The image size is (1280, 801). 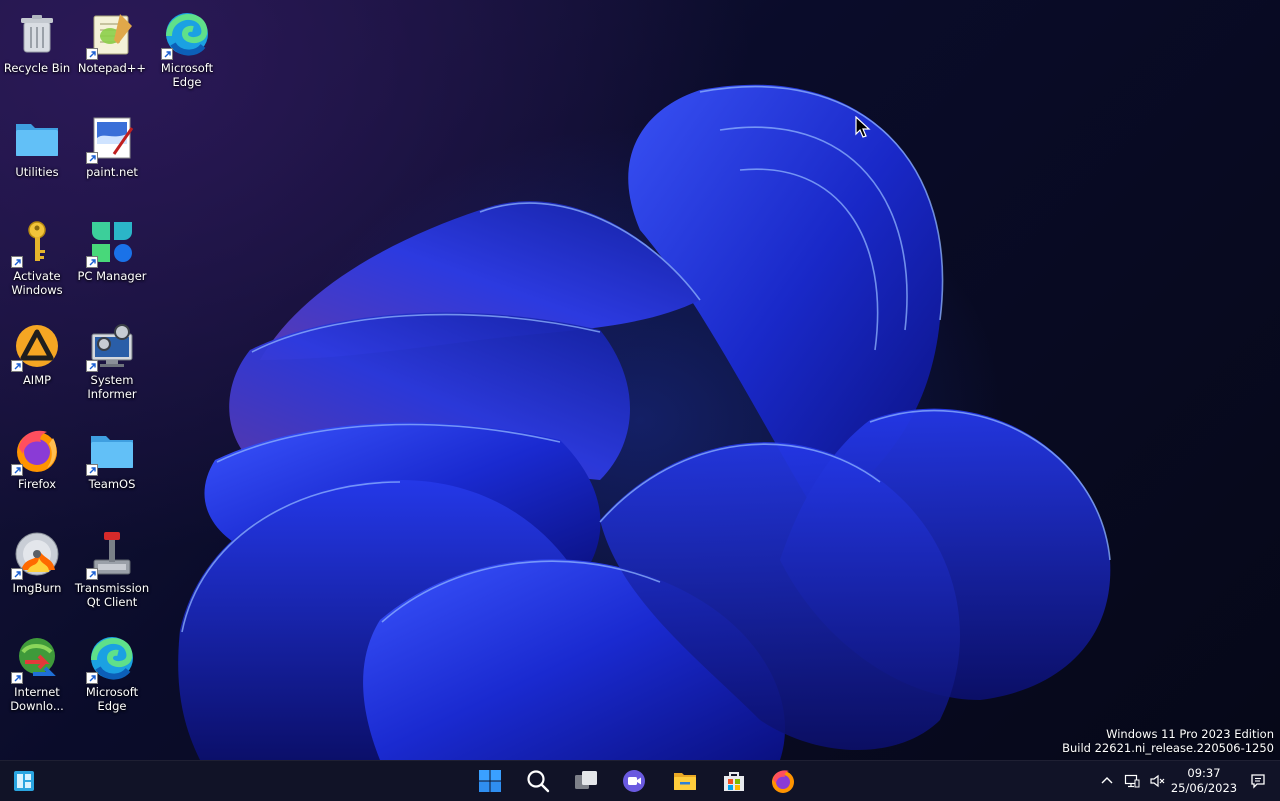 I want to click on desktop-icon-system-informer: System Informer, so click(x=112, y=364).